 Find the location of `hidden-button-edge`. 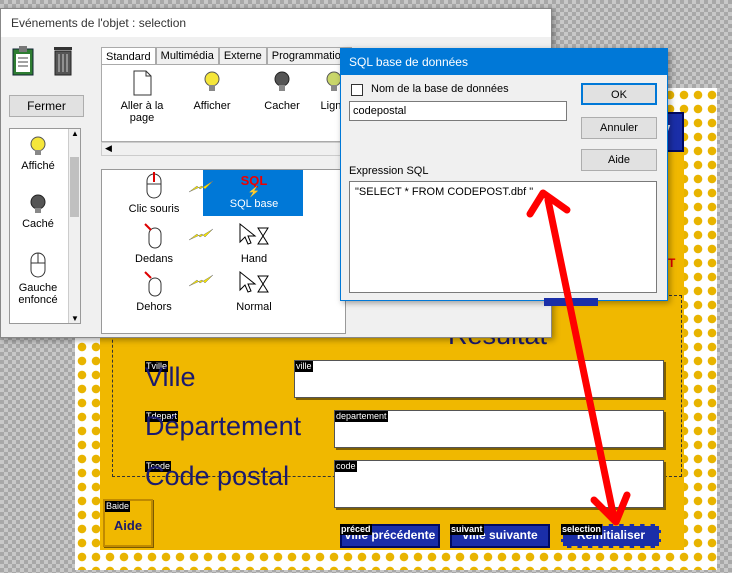

hidden-button-edge is located at coordinates (571, 302).